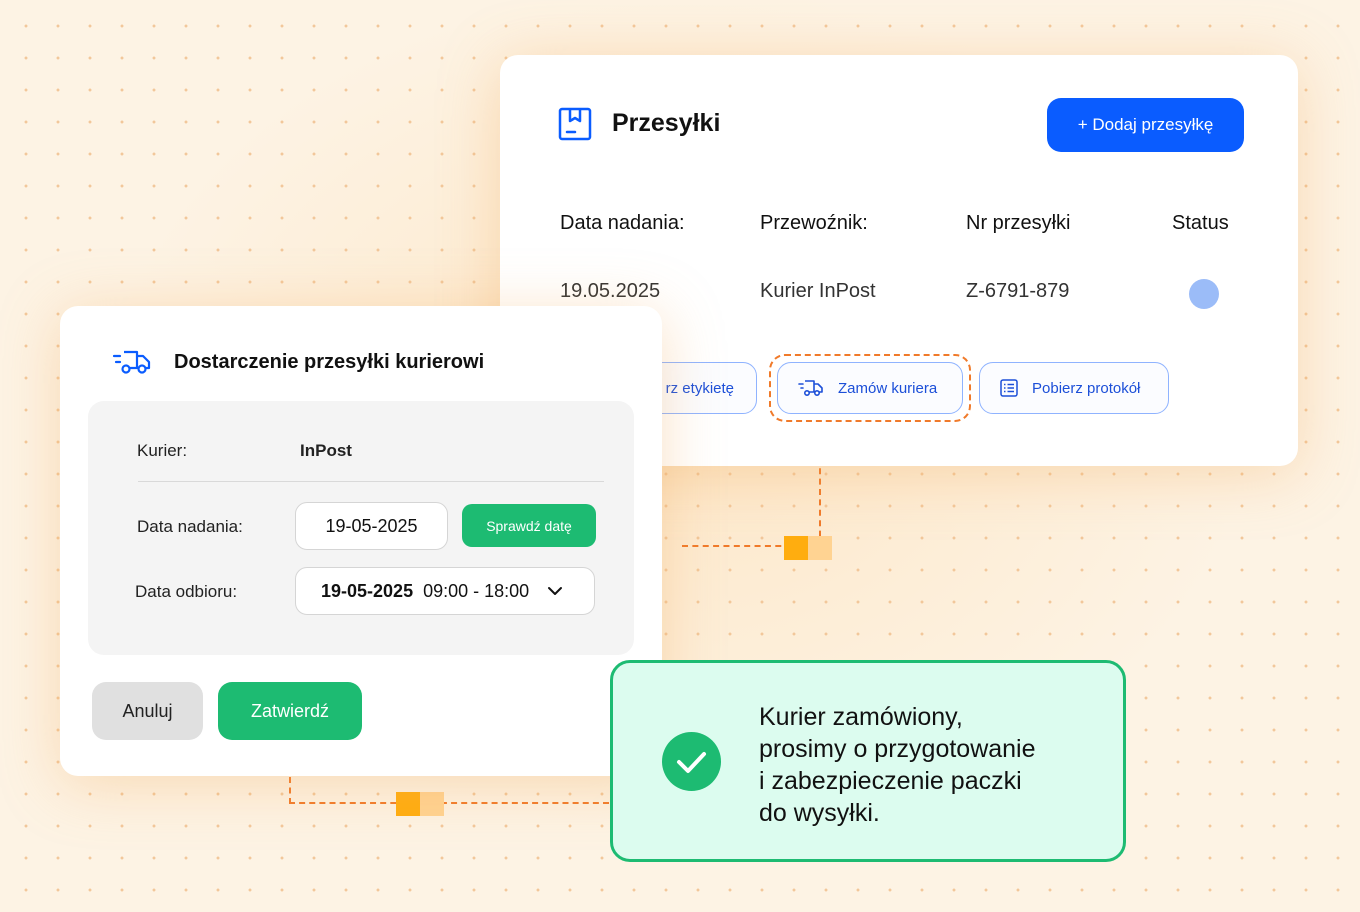 This screenshot has height=912, width=1360. Describe the element at coordinates (666, 123) in the screenshot. I see `page-title: Przesyłki` at that location.